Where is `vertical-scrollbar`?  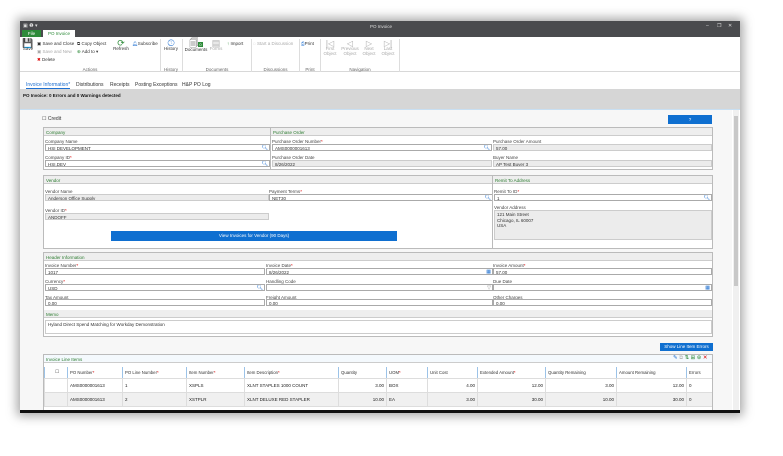 vertical-scrollbar is located at coordinates (736, 261).